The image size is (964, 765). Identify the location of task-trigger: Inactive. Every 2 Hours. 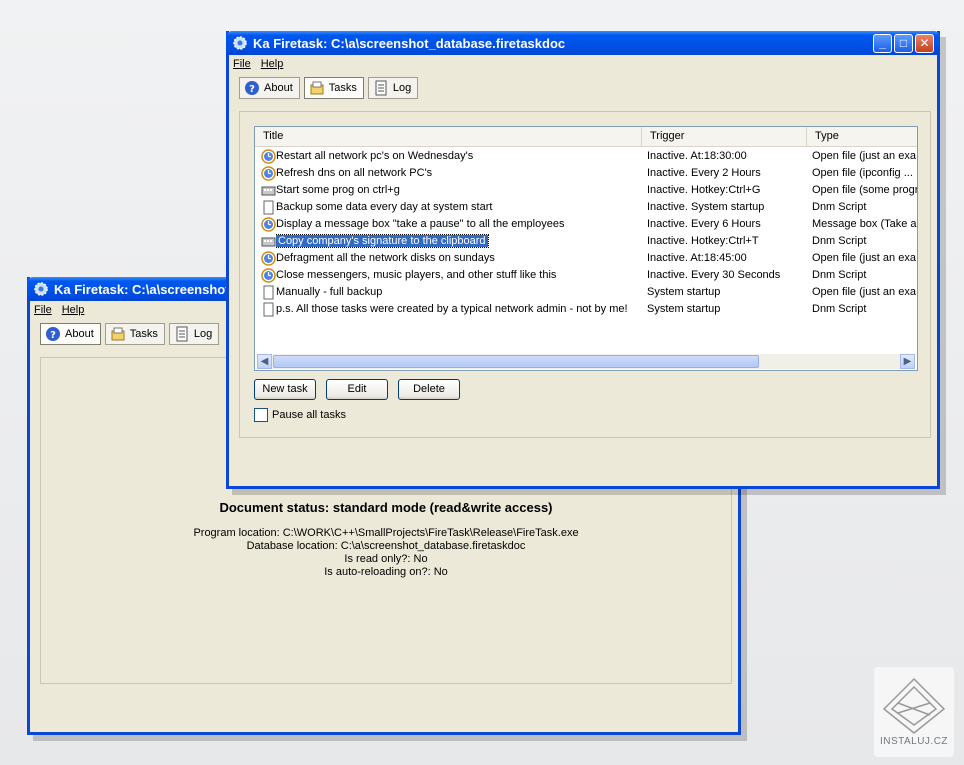
(704, 173).